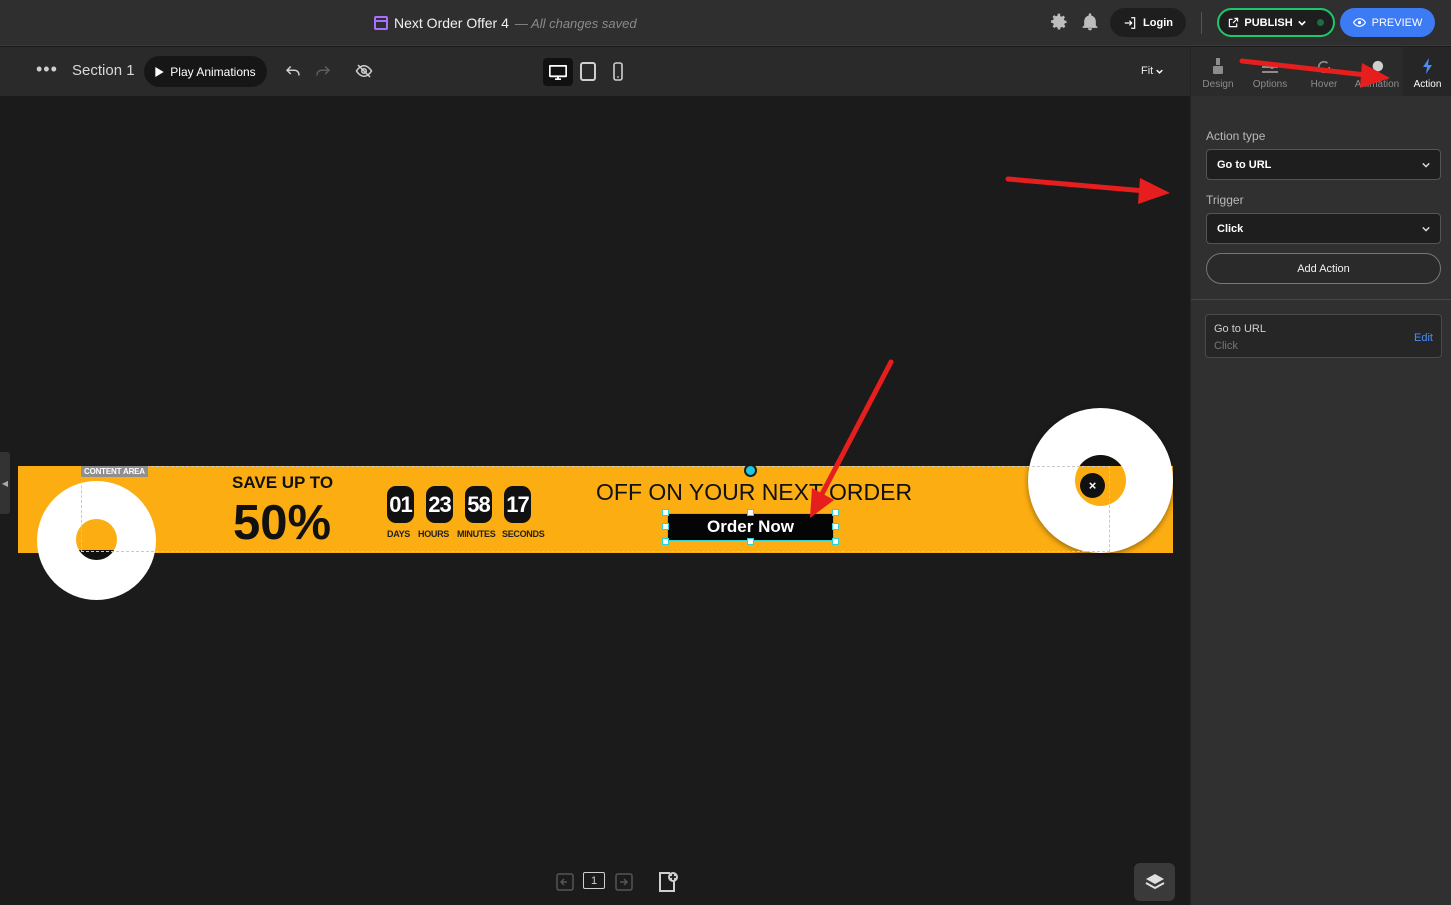 This screenshot has width=1451, height=905. Describe the element at coordinates (523, 534) in the screenshot. I see `countdown-seconds-label: SECONDS` at that location.